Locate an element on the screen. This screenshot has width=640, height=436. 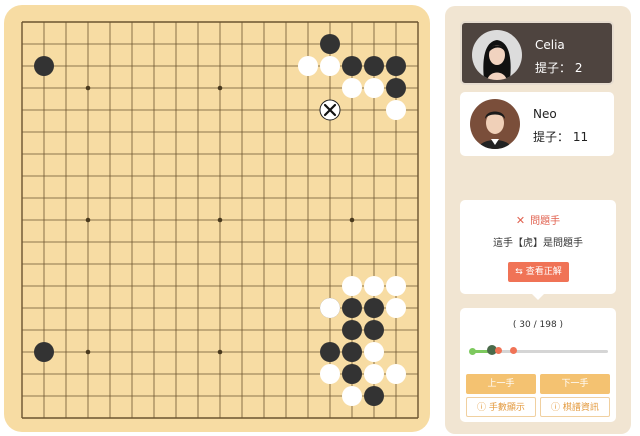
progress-start-marker is located at coordinates (472, 351).